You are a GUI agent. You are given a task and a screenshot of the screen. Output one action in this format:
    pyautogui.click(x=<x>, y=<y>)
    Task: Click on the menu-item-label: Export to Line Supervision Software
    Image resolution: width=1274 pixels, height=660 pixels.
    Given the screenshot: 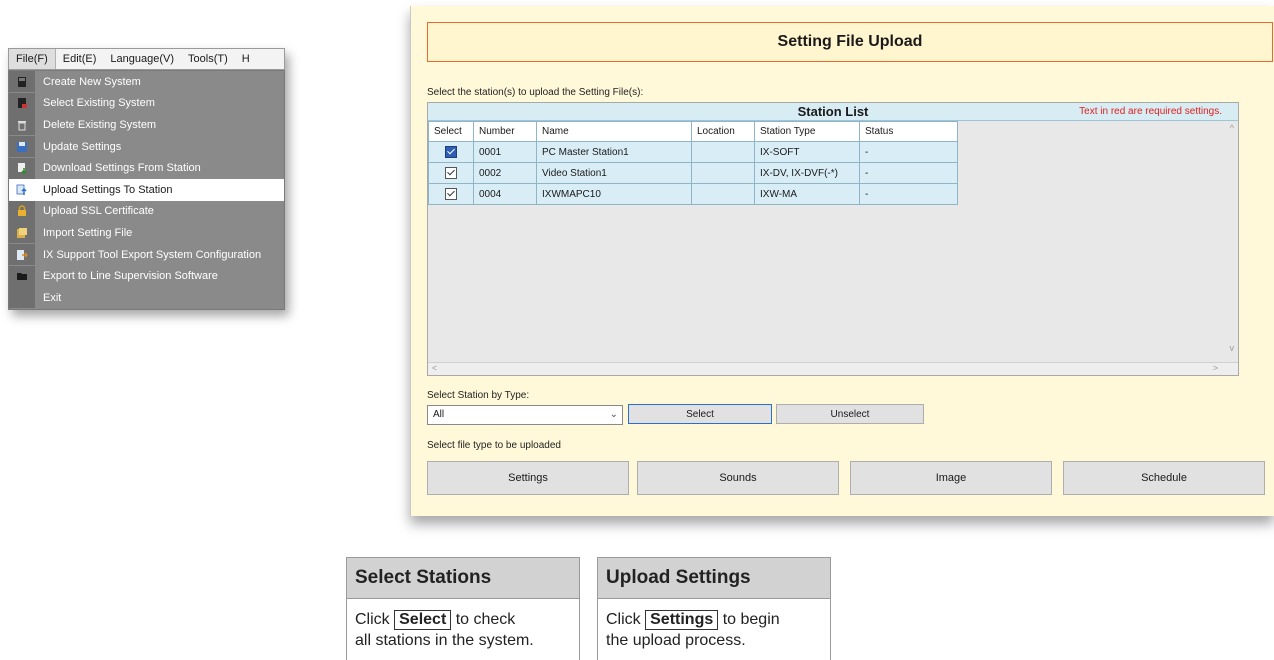 What is the action you would take?
    pyautogui.click(x=130, y=276)
    